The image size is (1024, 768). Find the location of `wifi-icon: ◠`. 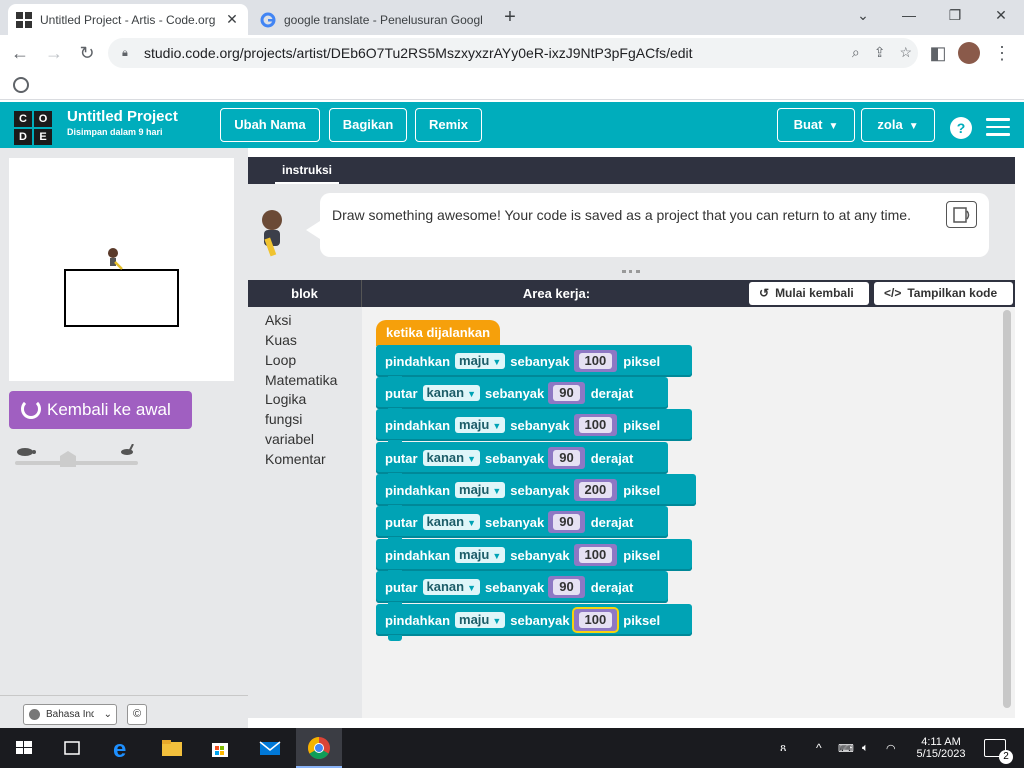

wifi-icon: ◠ is located at coordinates (891, 748).